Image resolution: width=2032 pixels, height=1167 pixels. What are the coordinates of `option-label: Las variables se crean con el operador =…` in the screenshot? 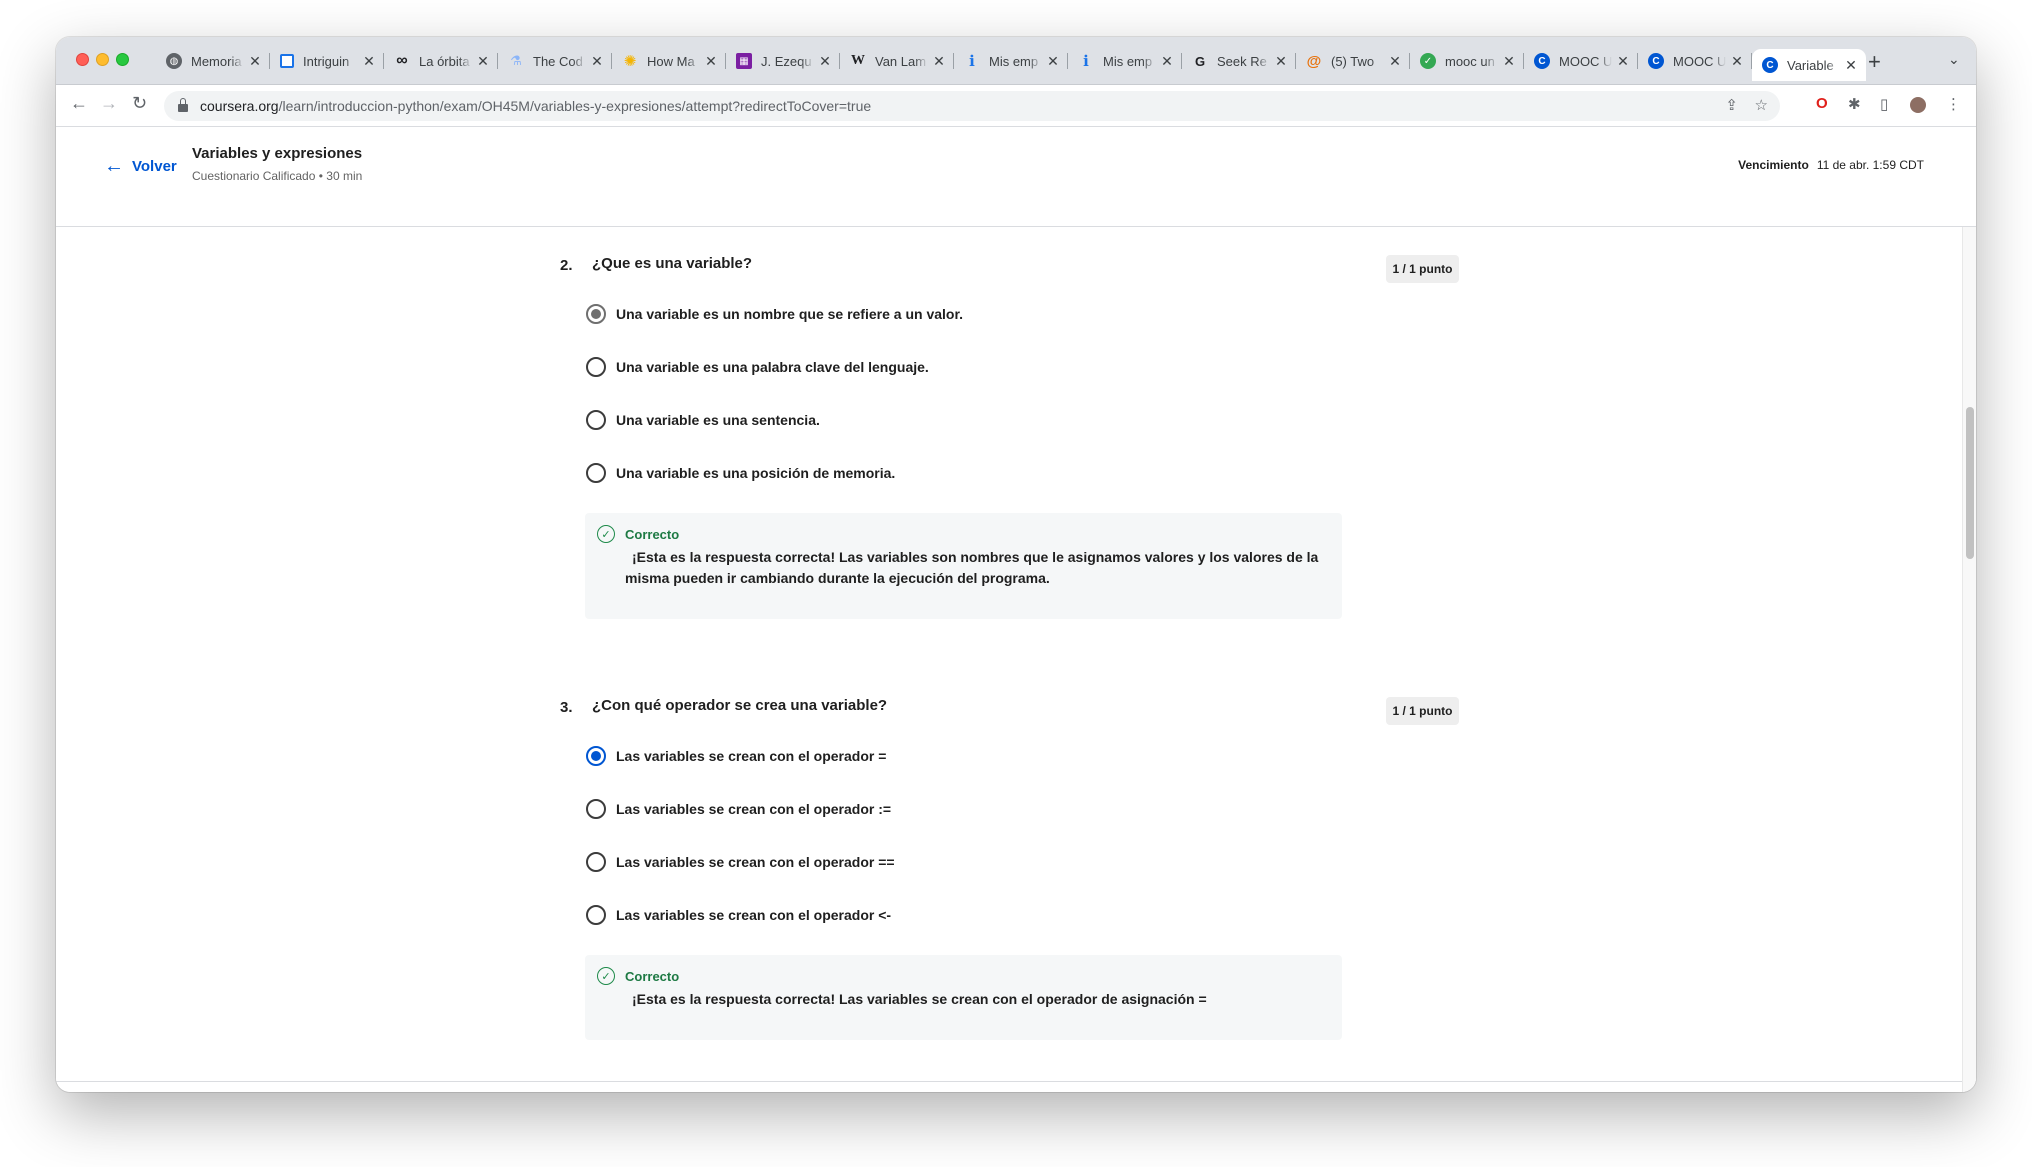 It's located at (755, 862).